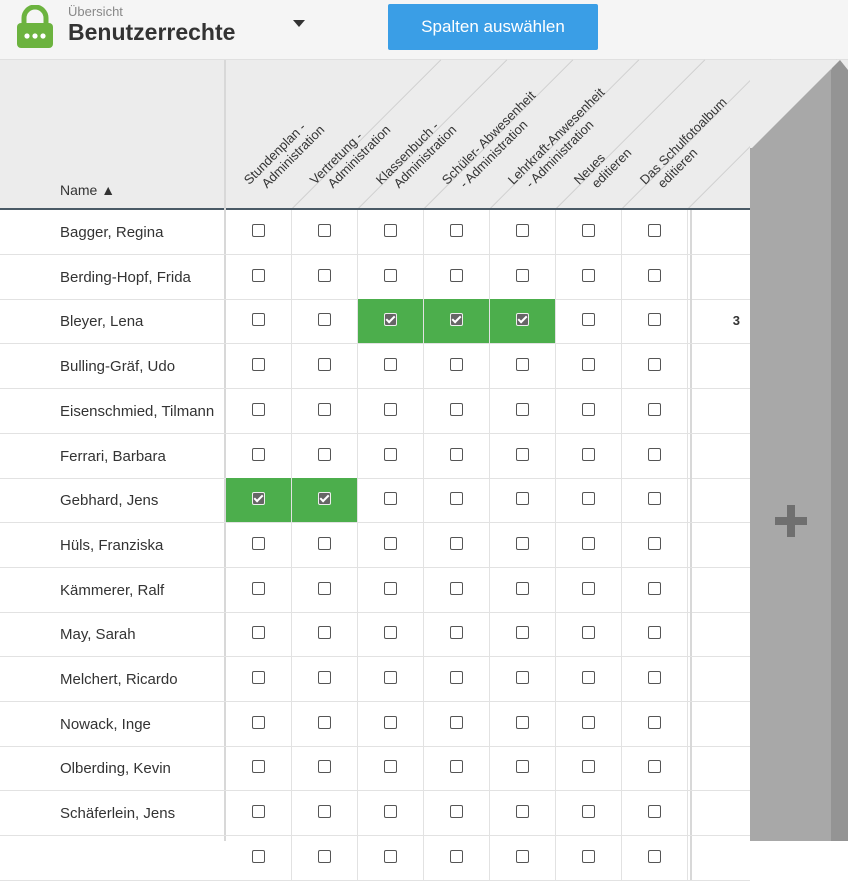 The width and height of the screenshot is (848, 881). What do you see at coordinates (87, 190) in the screenshot?
I see `name-column-header: Name ▲` at bounding box center [87, 190].